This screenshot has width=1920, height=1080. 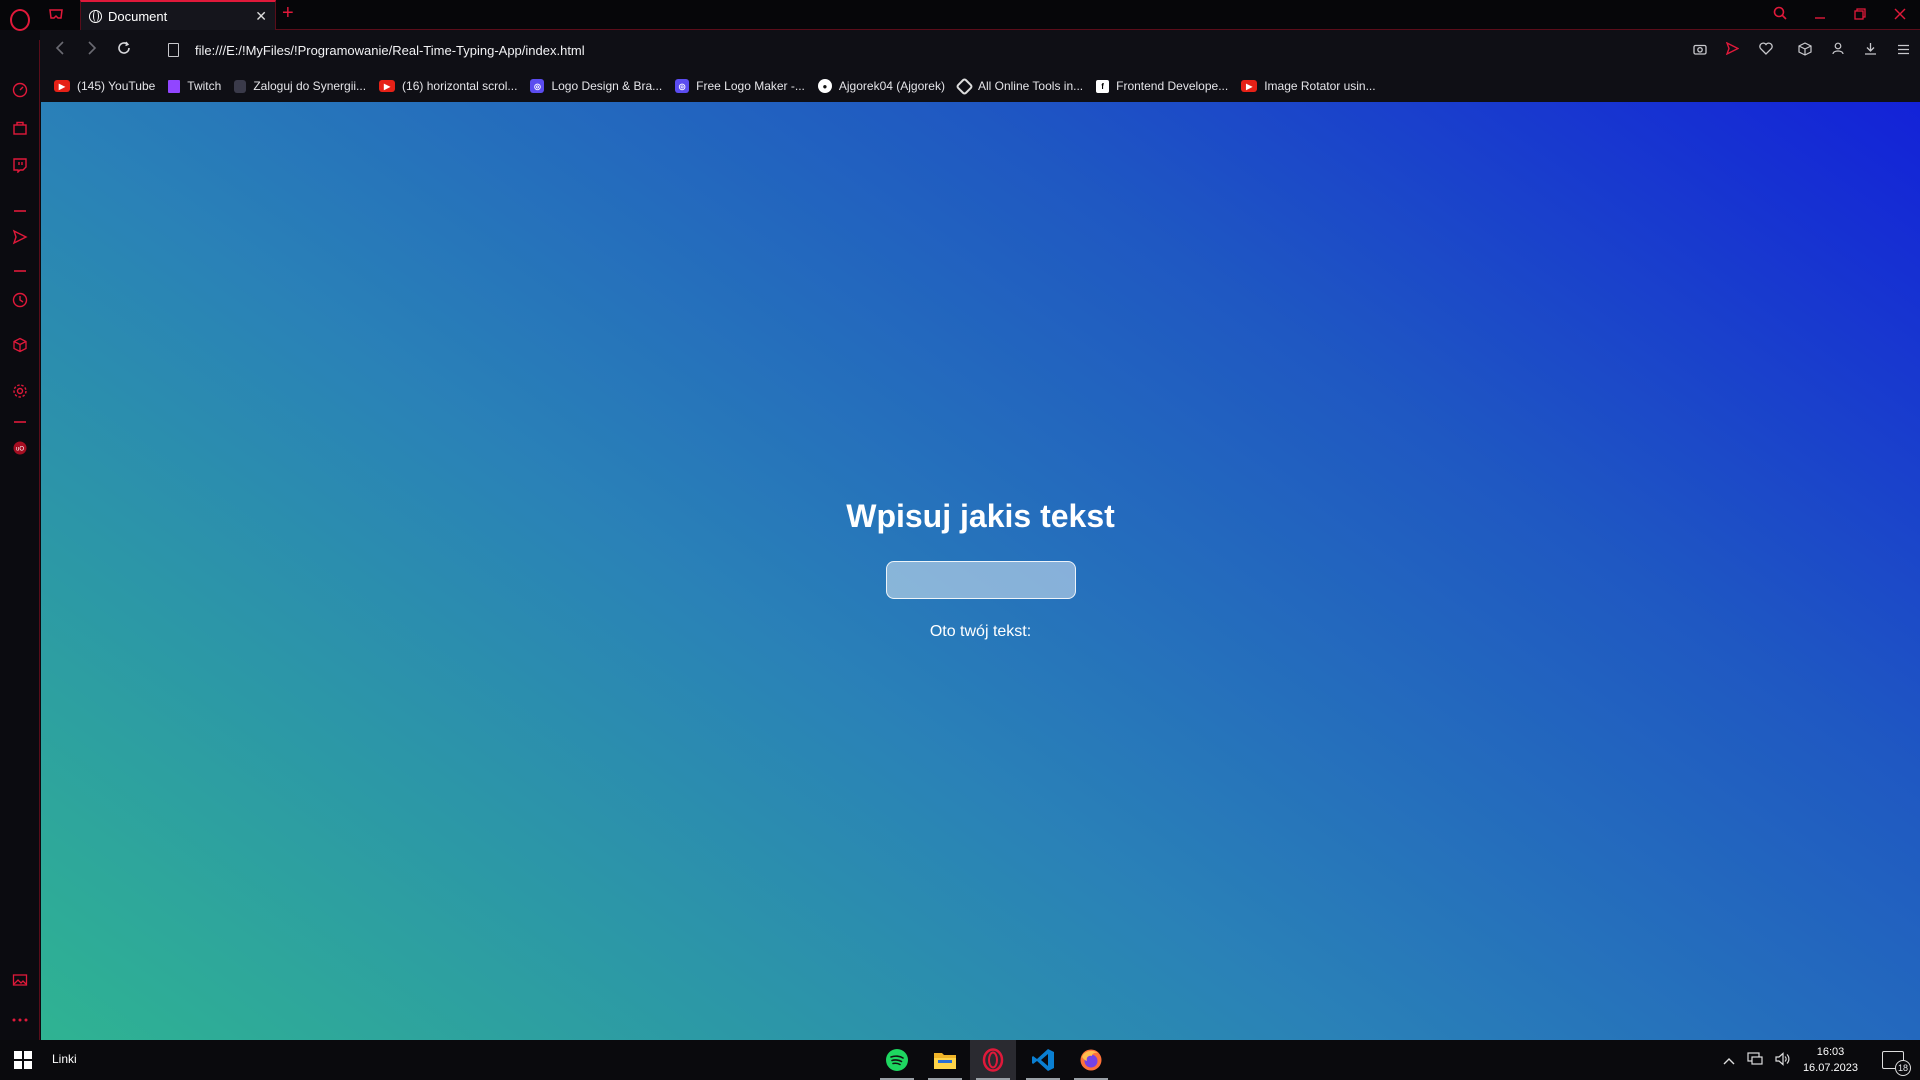 What do you see at coordinates (1830, 1052) in the screenshot?
I see `clock-time: 16:03` at bounding box center [1830, 1052].